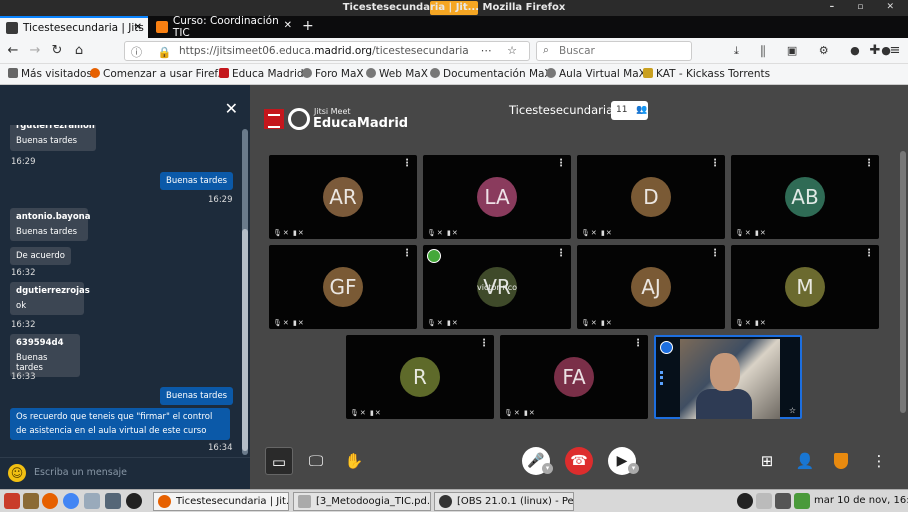 This screenshot has width=908, height=512. What do you see at coordinates (879, 461) in the screenshot?
I see `more-actions-button: ⋮` at bounding box center [879, 461].